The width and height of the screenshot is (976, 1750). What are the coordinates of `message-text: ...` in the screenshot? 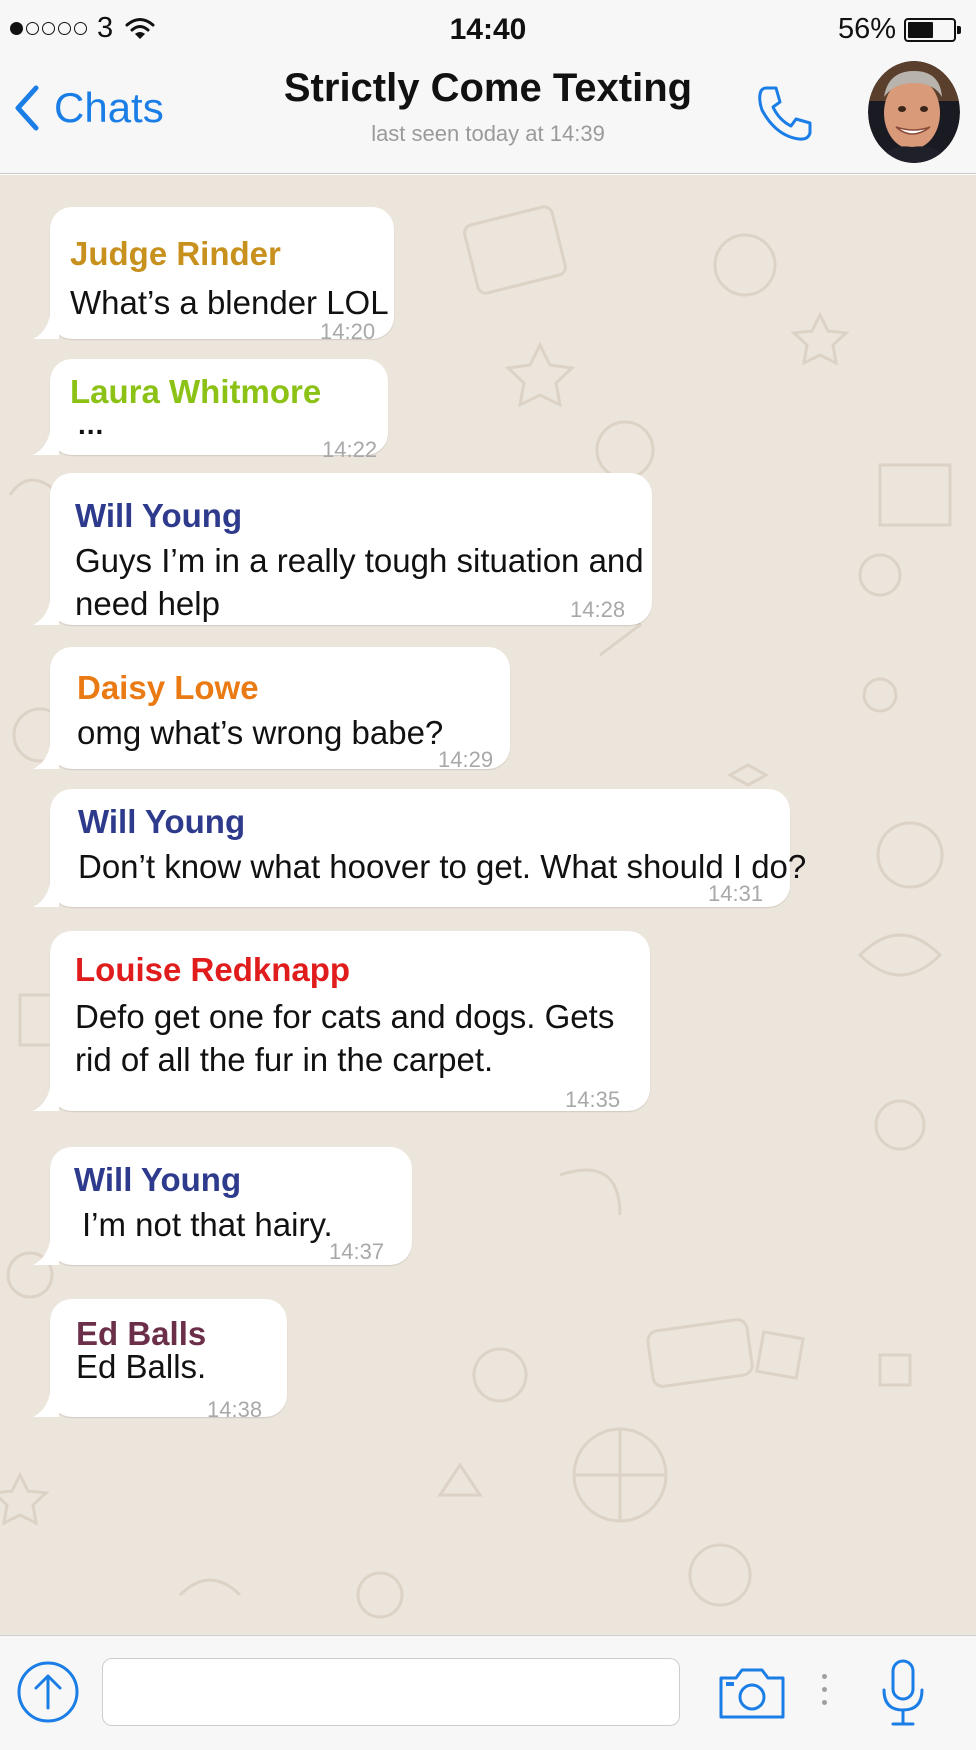 It's located at (91, 424).